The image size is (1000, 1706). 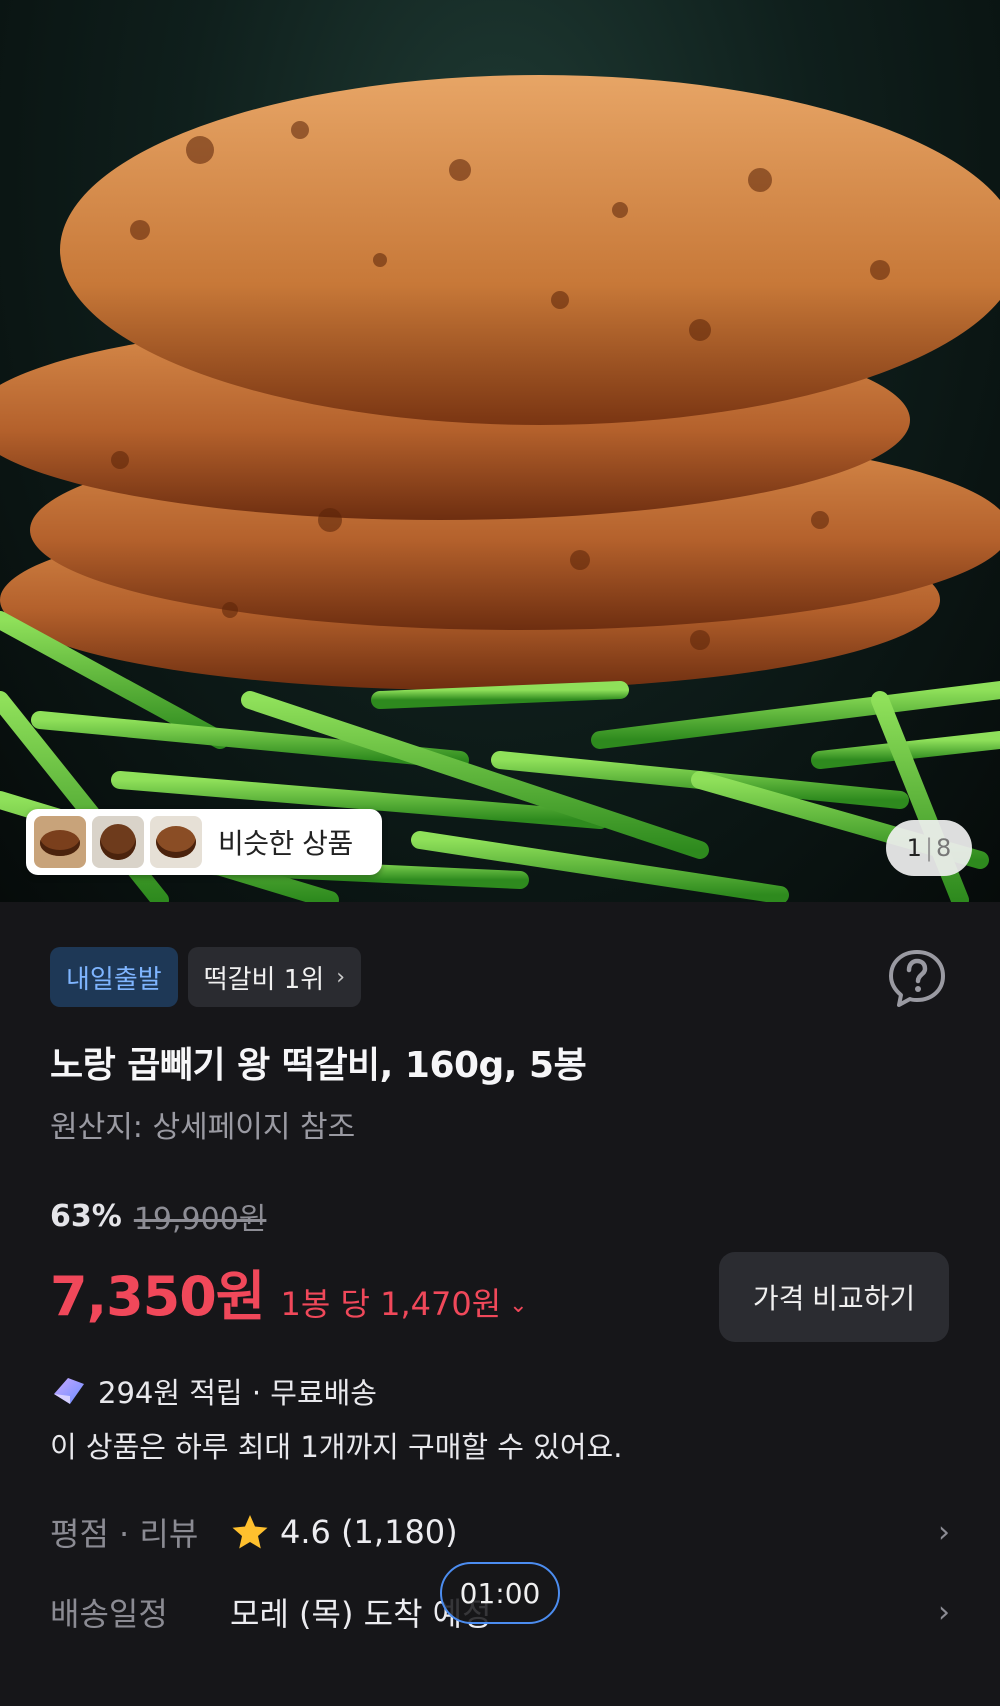 I want to click on unit-price-toggle: 1봉 당 1,470원 ⌄, so click(x=404, y=1302).